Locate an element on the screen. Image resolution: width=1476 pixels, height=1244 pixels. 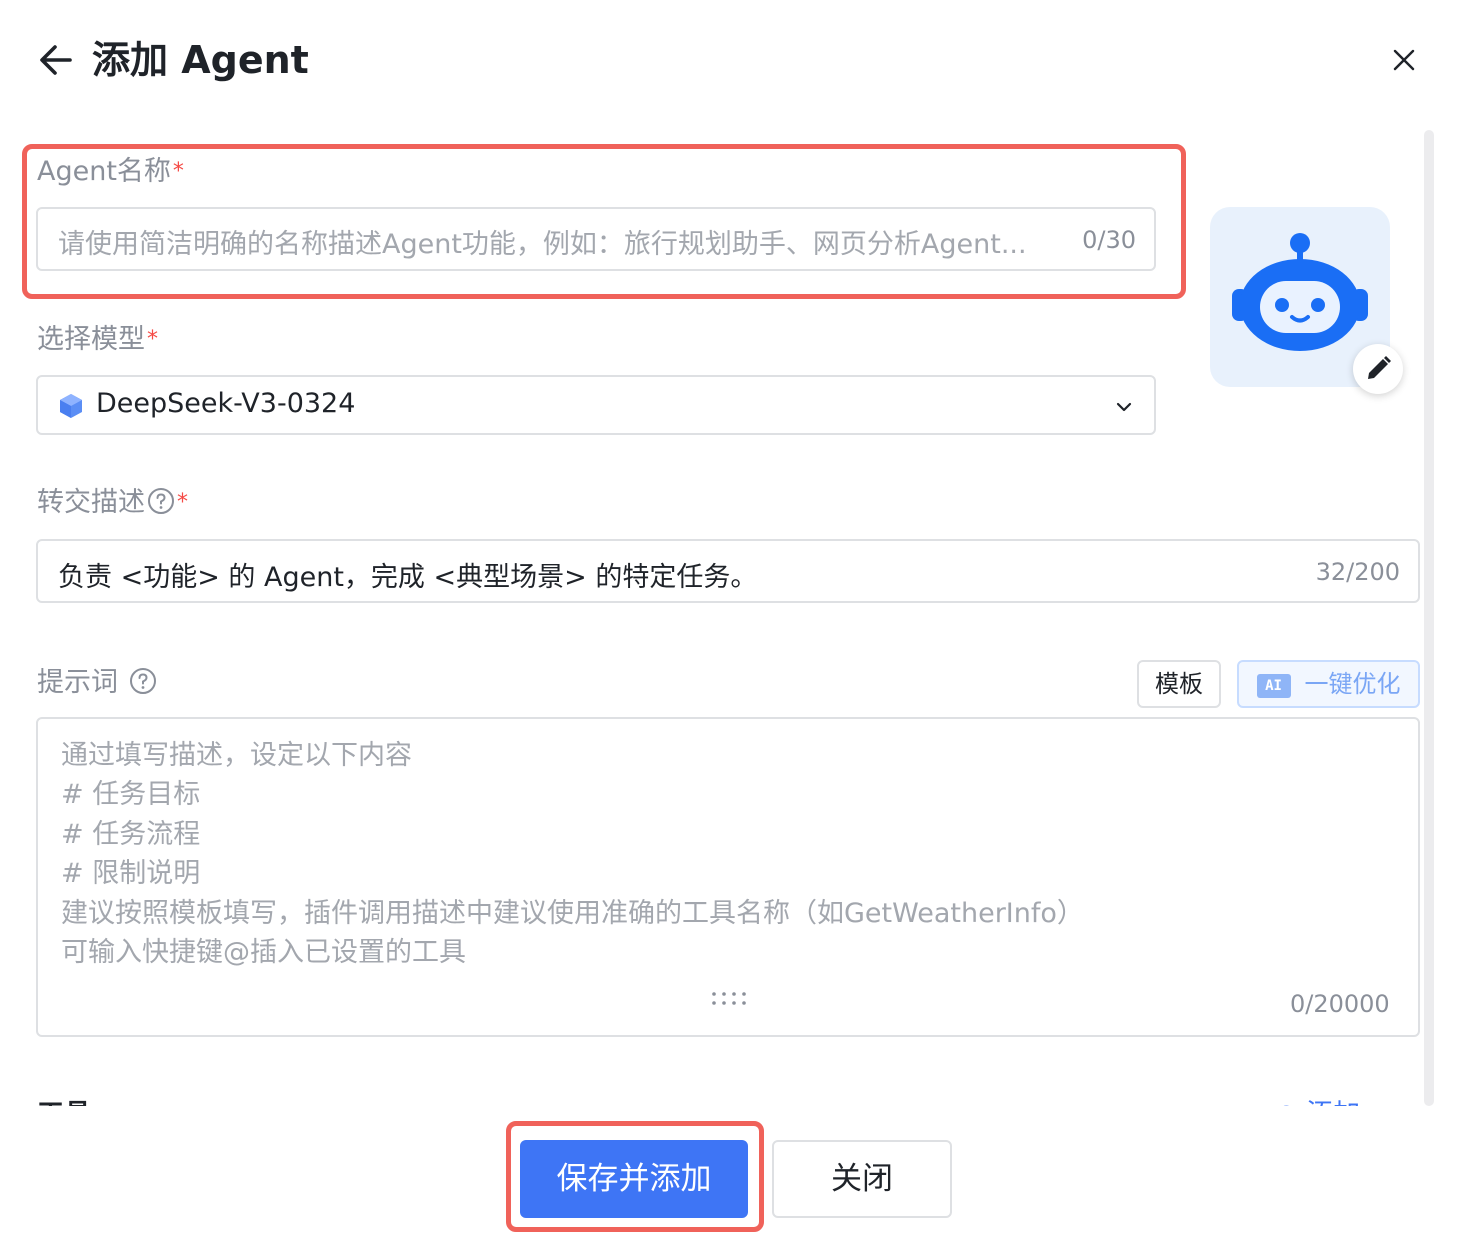
prompt-label: 提示词 is located at coordinates (97, 683).